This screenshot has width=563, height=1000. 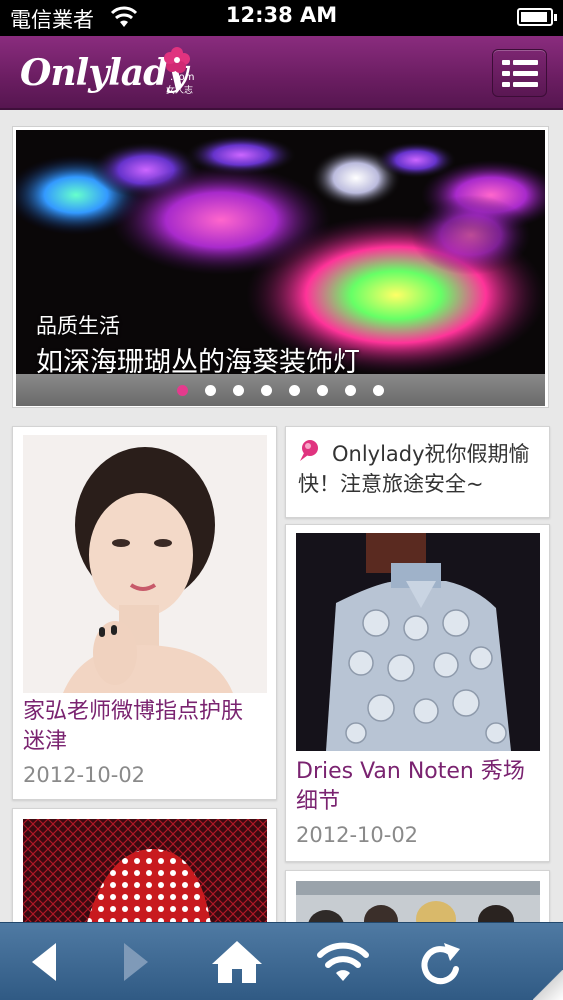 What do you see at coordinates (441, 962) in the screenshot?
I see `refresh-icon` at bounding box center [441, 962].